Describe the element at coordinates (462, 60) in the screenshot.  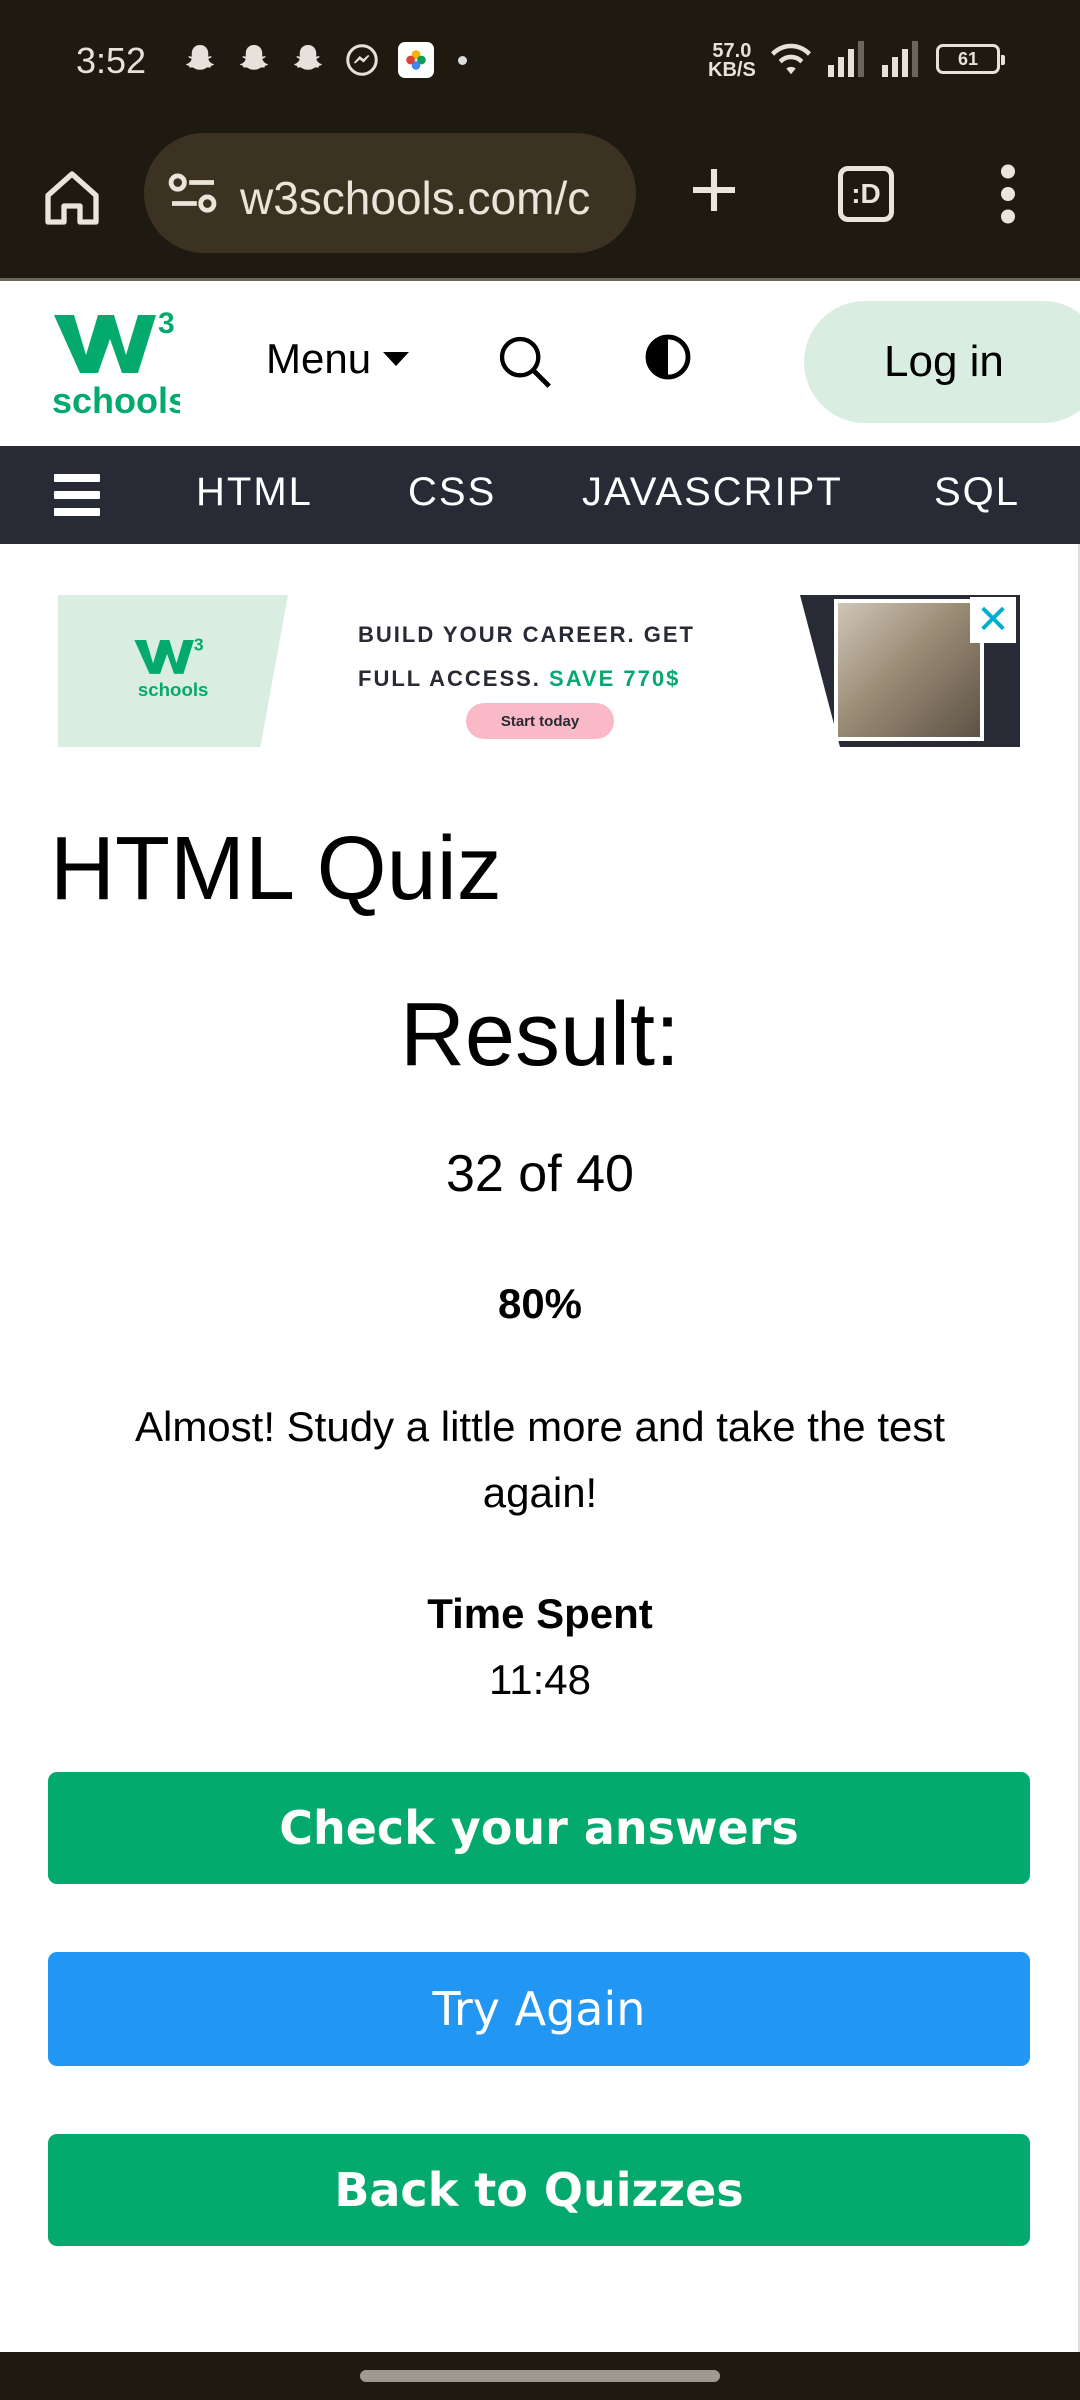
I see `more-notifications-dot` at that location.